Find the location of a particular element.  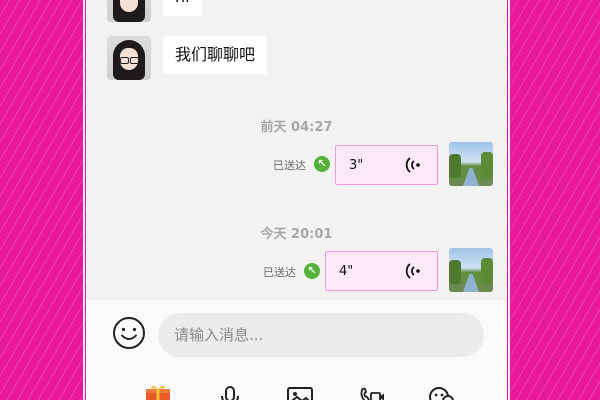

message-text: 我们聊聊吧 is located at coordinates (215, 54).